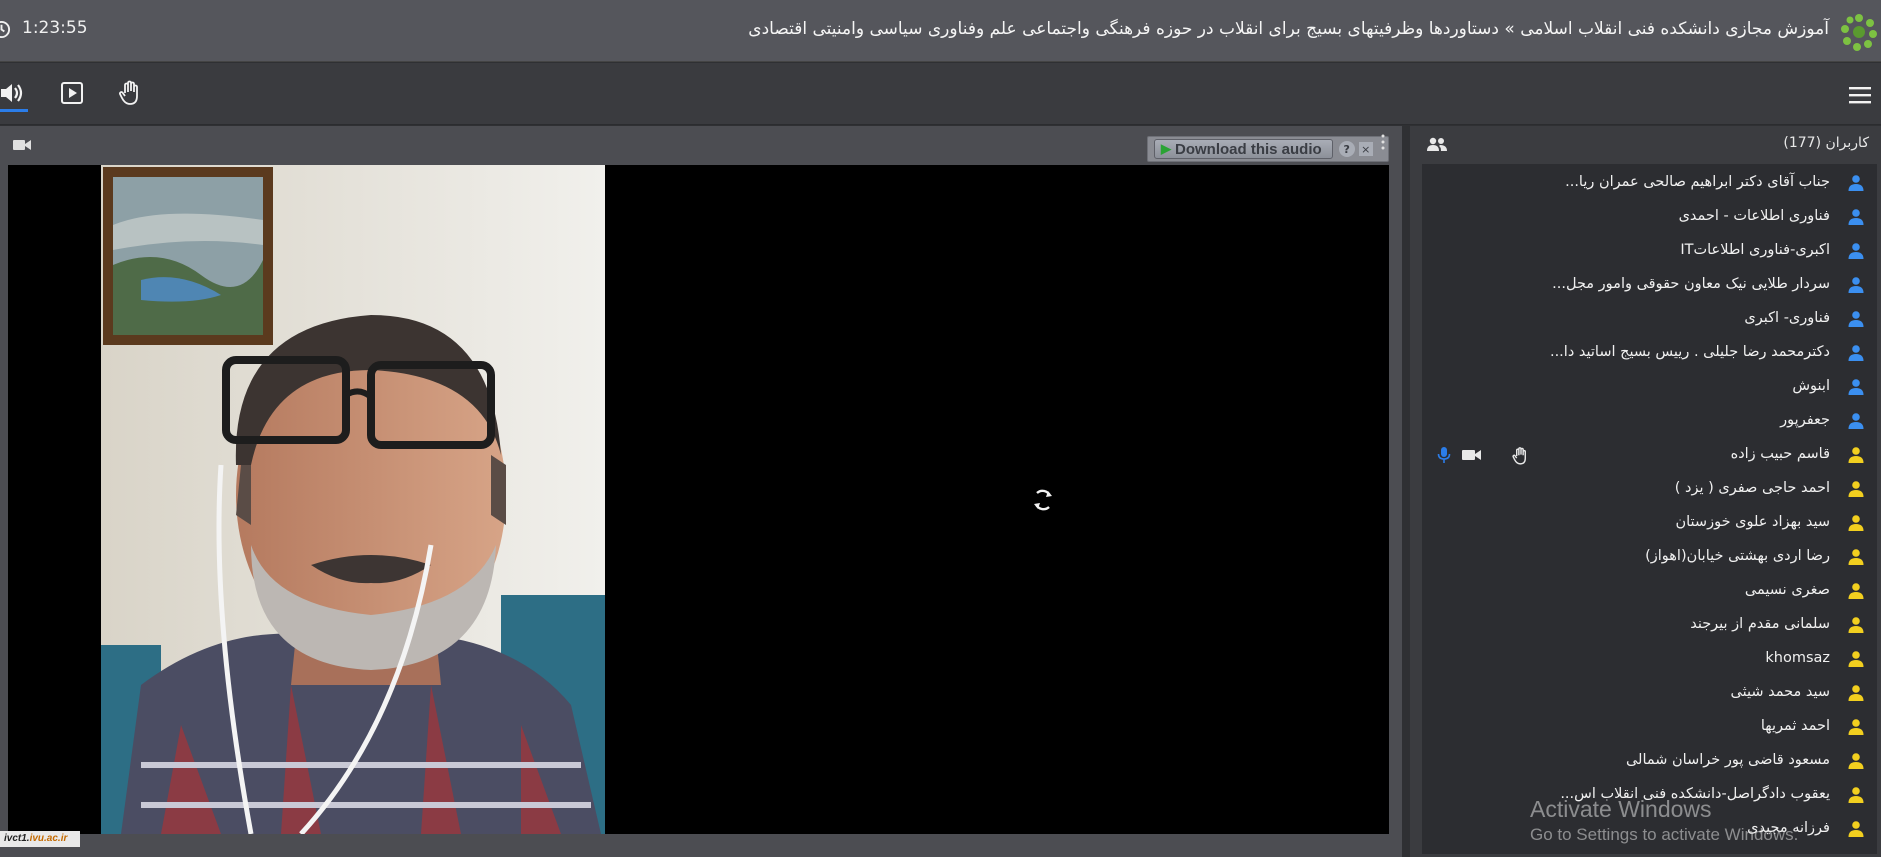  I want to click on download-audio-button: ▶ Download this audio, so click(1243, 149).